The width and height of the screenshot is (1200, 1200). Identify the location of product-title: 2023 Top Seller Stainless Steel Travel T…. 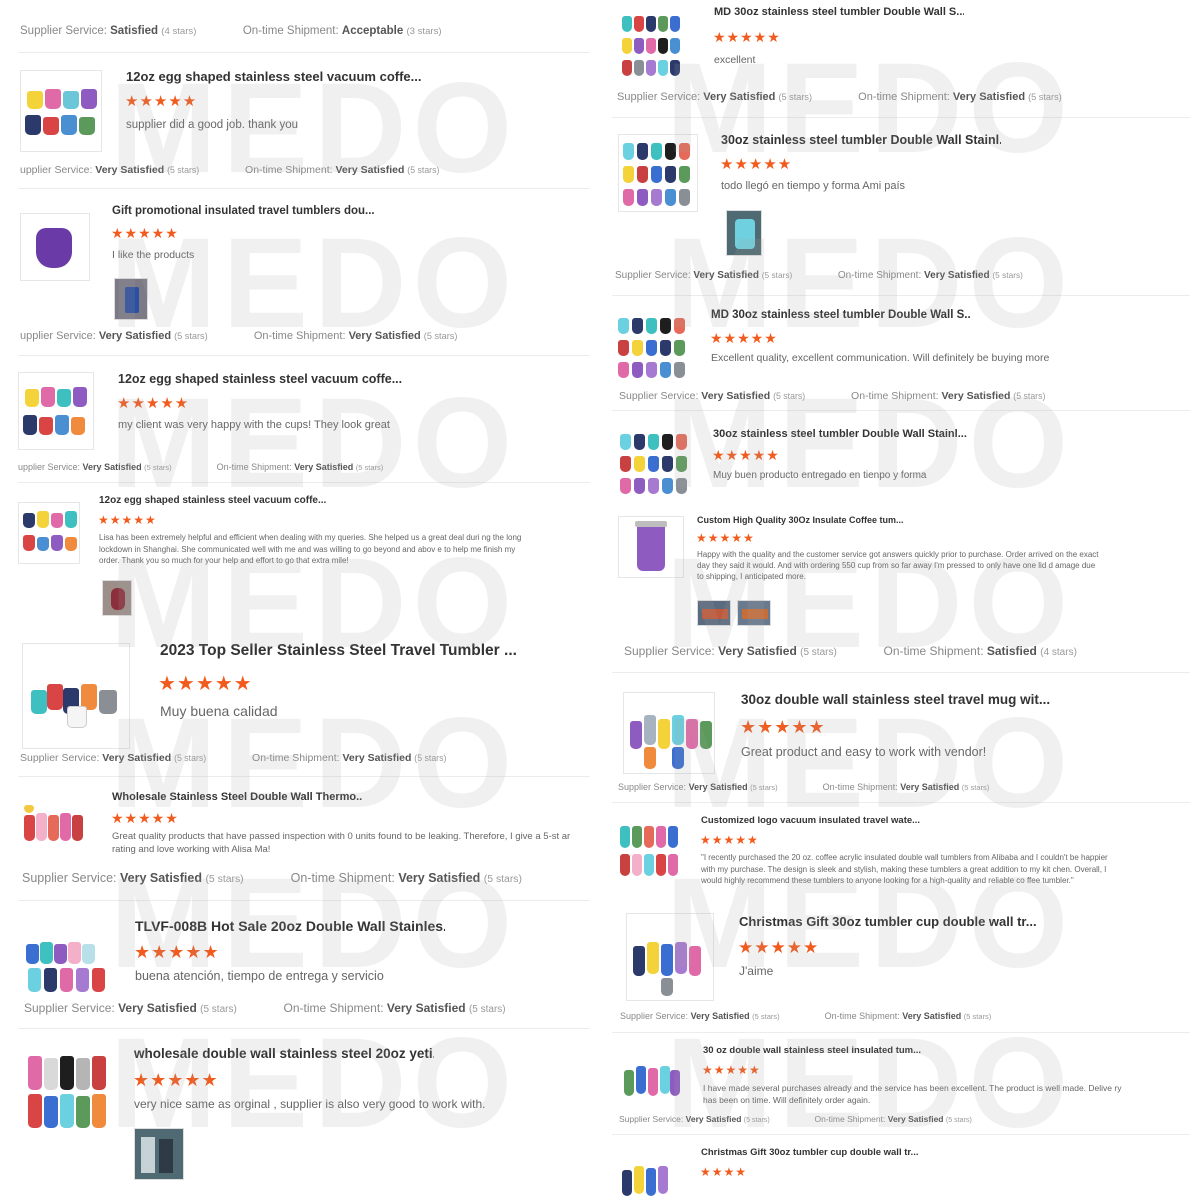
(345, 651).